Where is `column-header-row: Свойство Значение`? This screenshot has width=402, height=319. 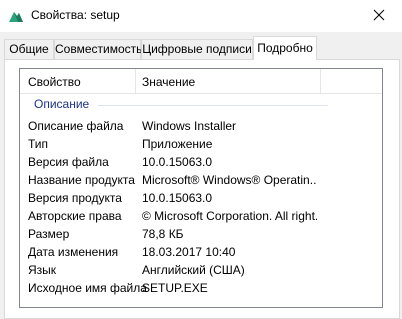 column-header-row: Свойство Значение is located at coordinates (201, 81).